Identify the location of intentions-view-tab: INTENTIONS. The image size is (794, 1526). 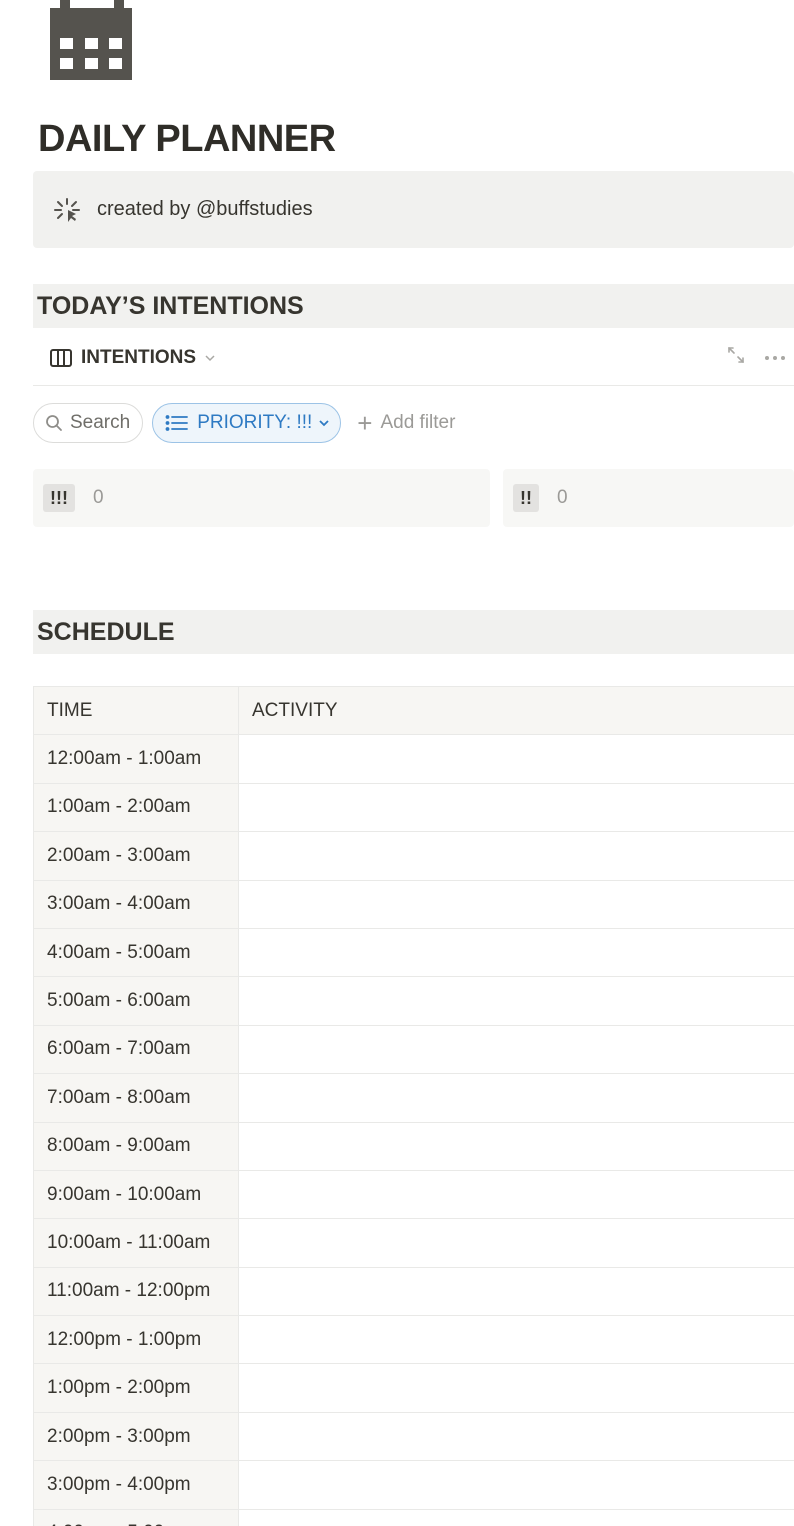
(132, 358).